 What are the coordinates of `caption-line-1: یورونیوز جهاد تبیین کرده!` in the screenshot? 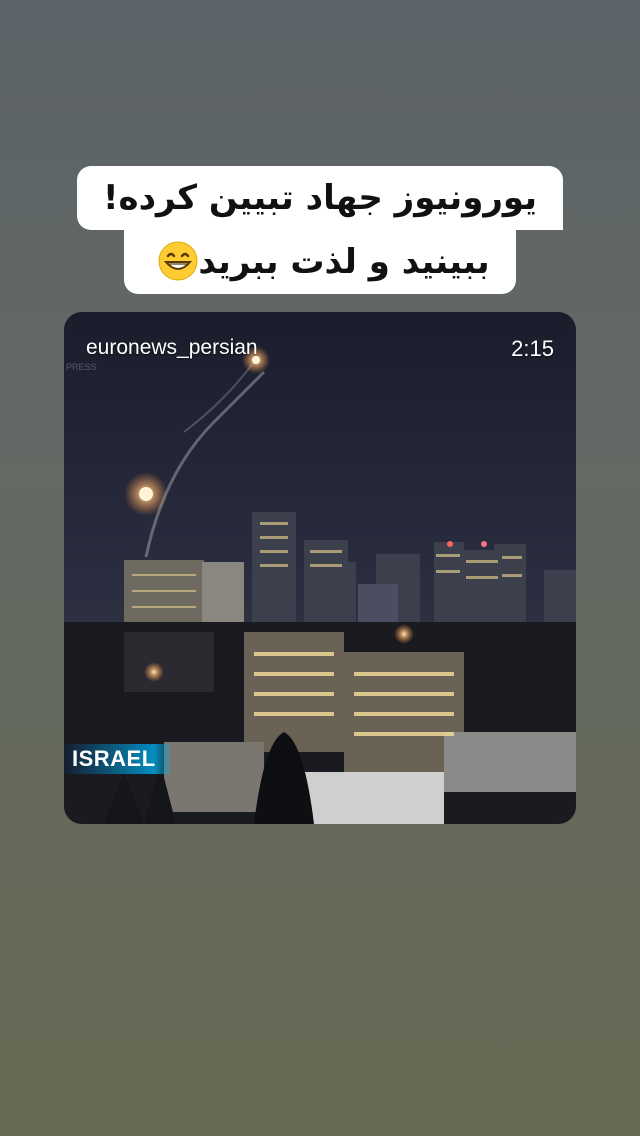 It's located at (320, 198).